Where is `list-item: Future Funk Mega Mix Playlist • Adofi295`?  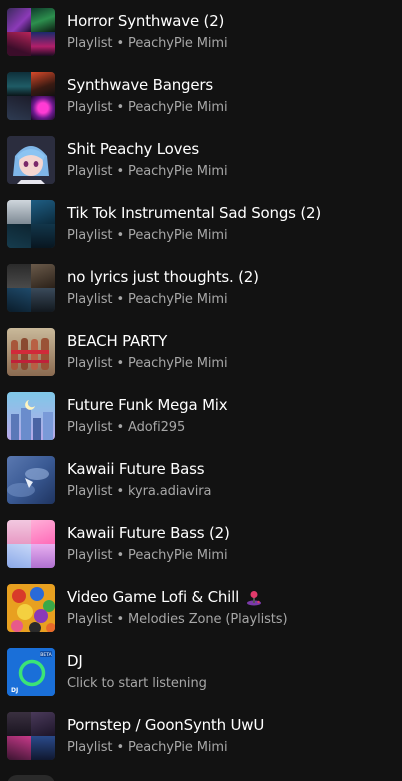 list-item: Future Funk Mega Mix Playlist • Adofi295 is located at coordinates (201, 416).